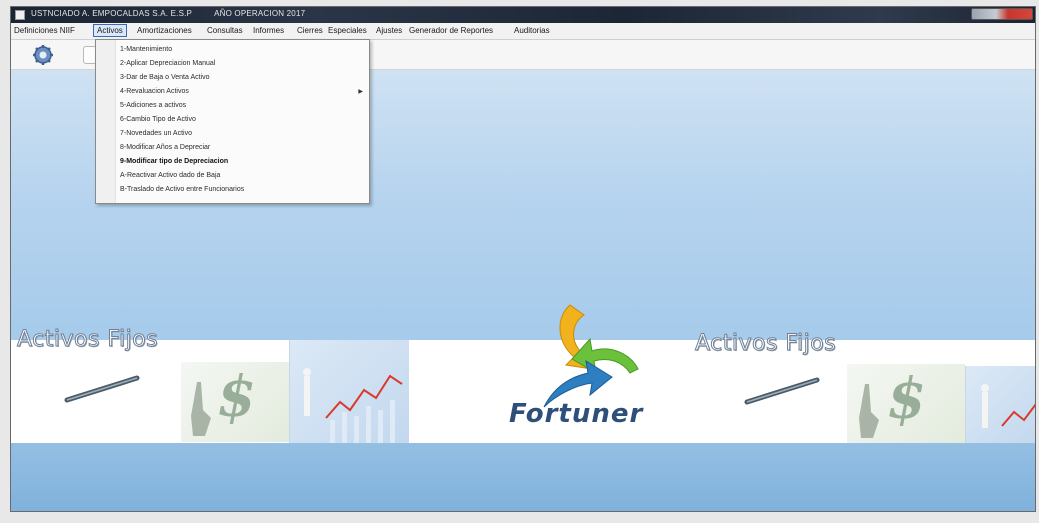 The image size is (1039, 523). What do you see at coordinates (87, 340) in the screenshot?
I see `activos-fijos-title-left: Activos Fijos` at bounding box center [87, 340].